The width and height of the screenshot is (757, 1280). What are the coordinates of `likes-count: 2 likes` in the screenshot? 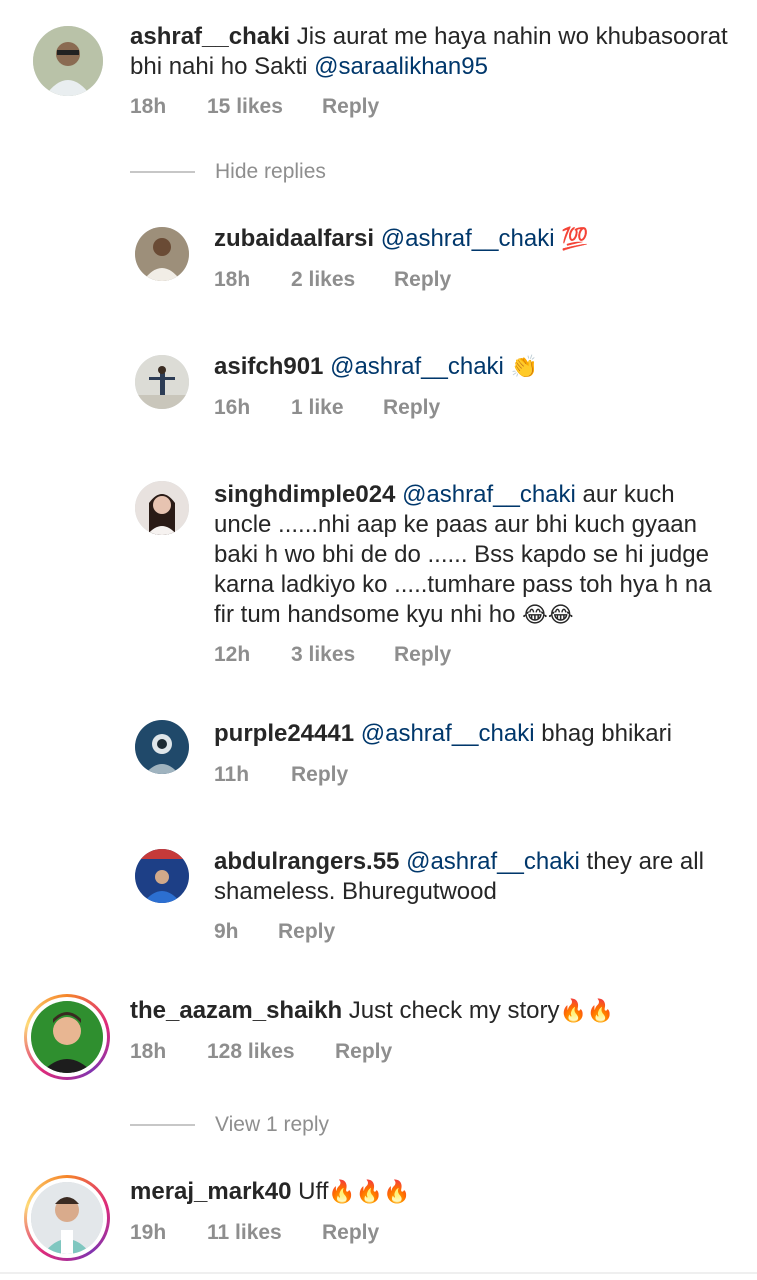 It's located at (342, 280).